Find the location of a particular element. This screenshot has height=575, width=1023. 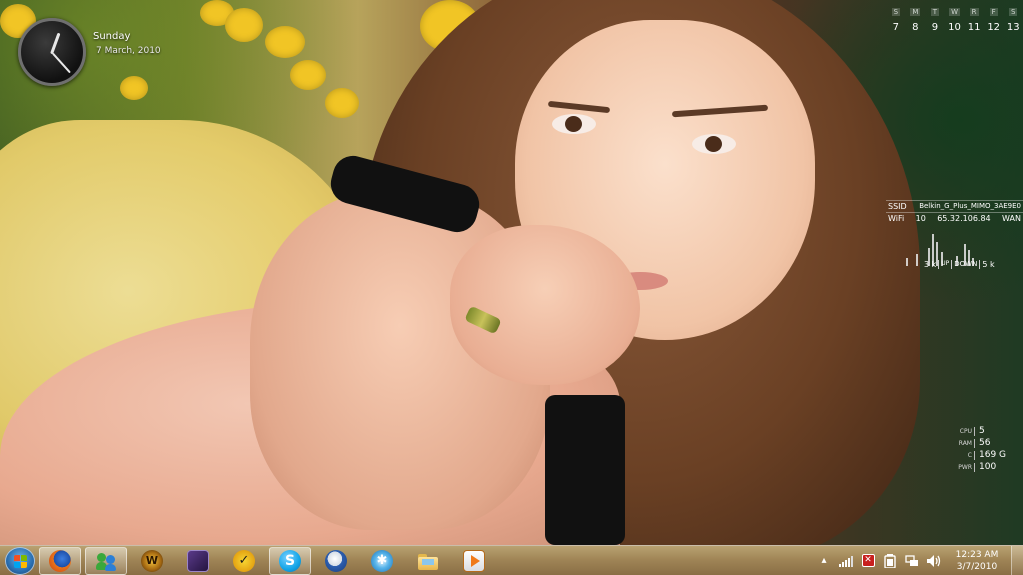

calendar-weekday-row: S M T W R F S is located at coordinates (954, 12).